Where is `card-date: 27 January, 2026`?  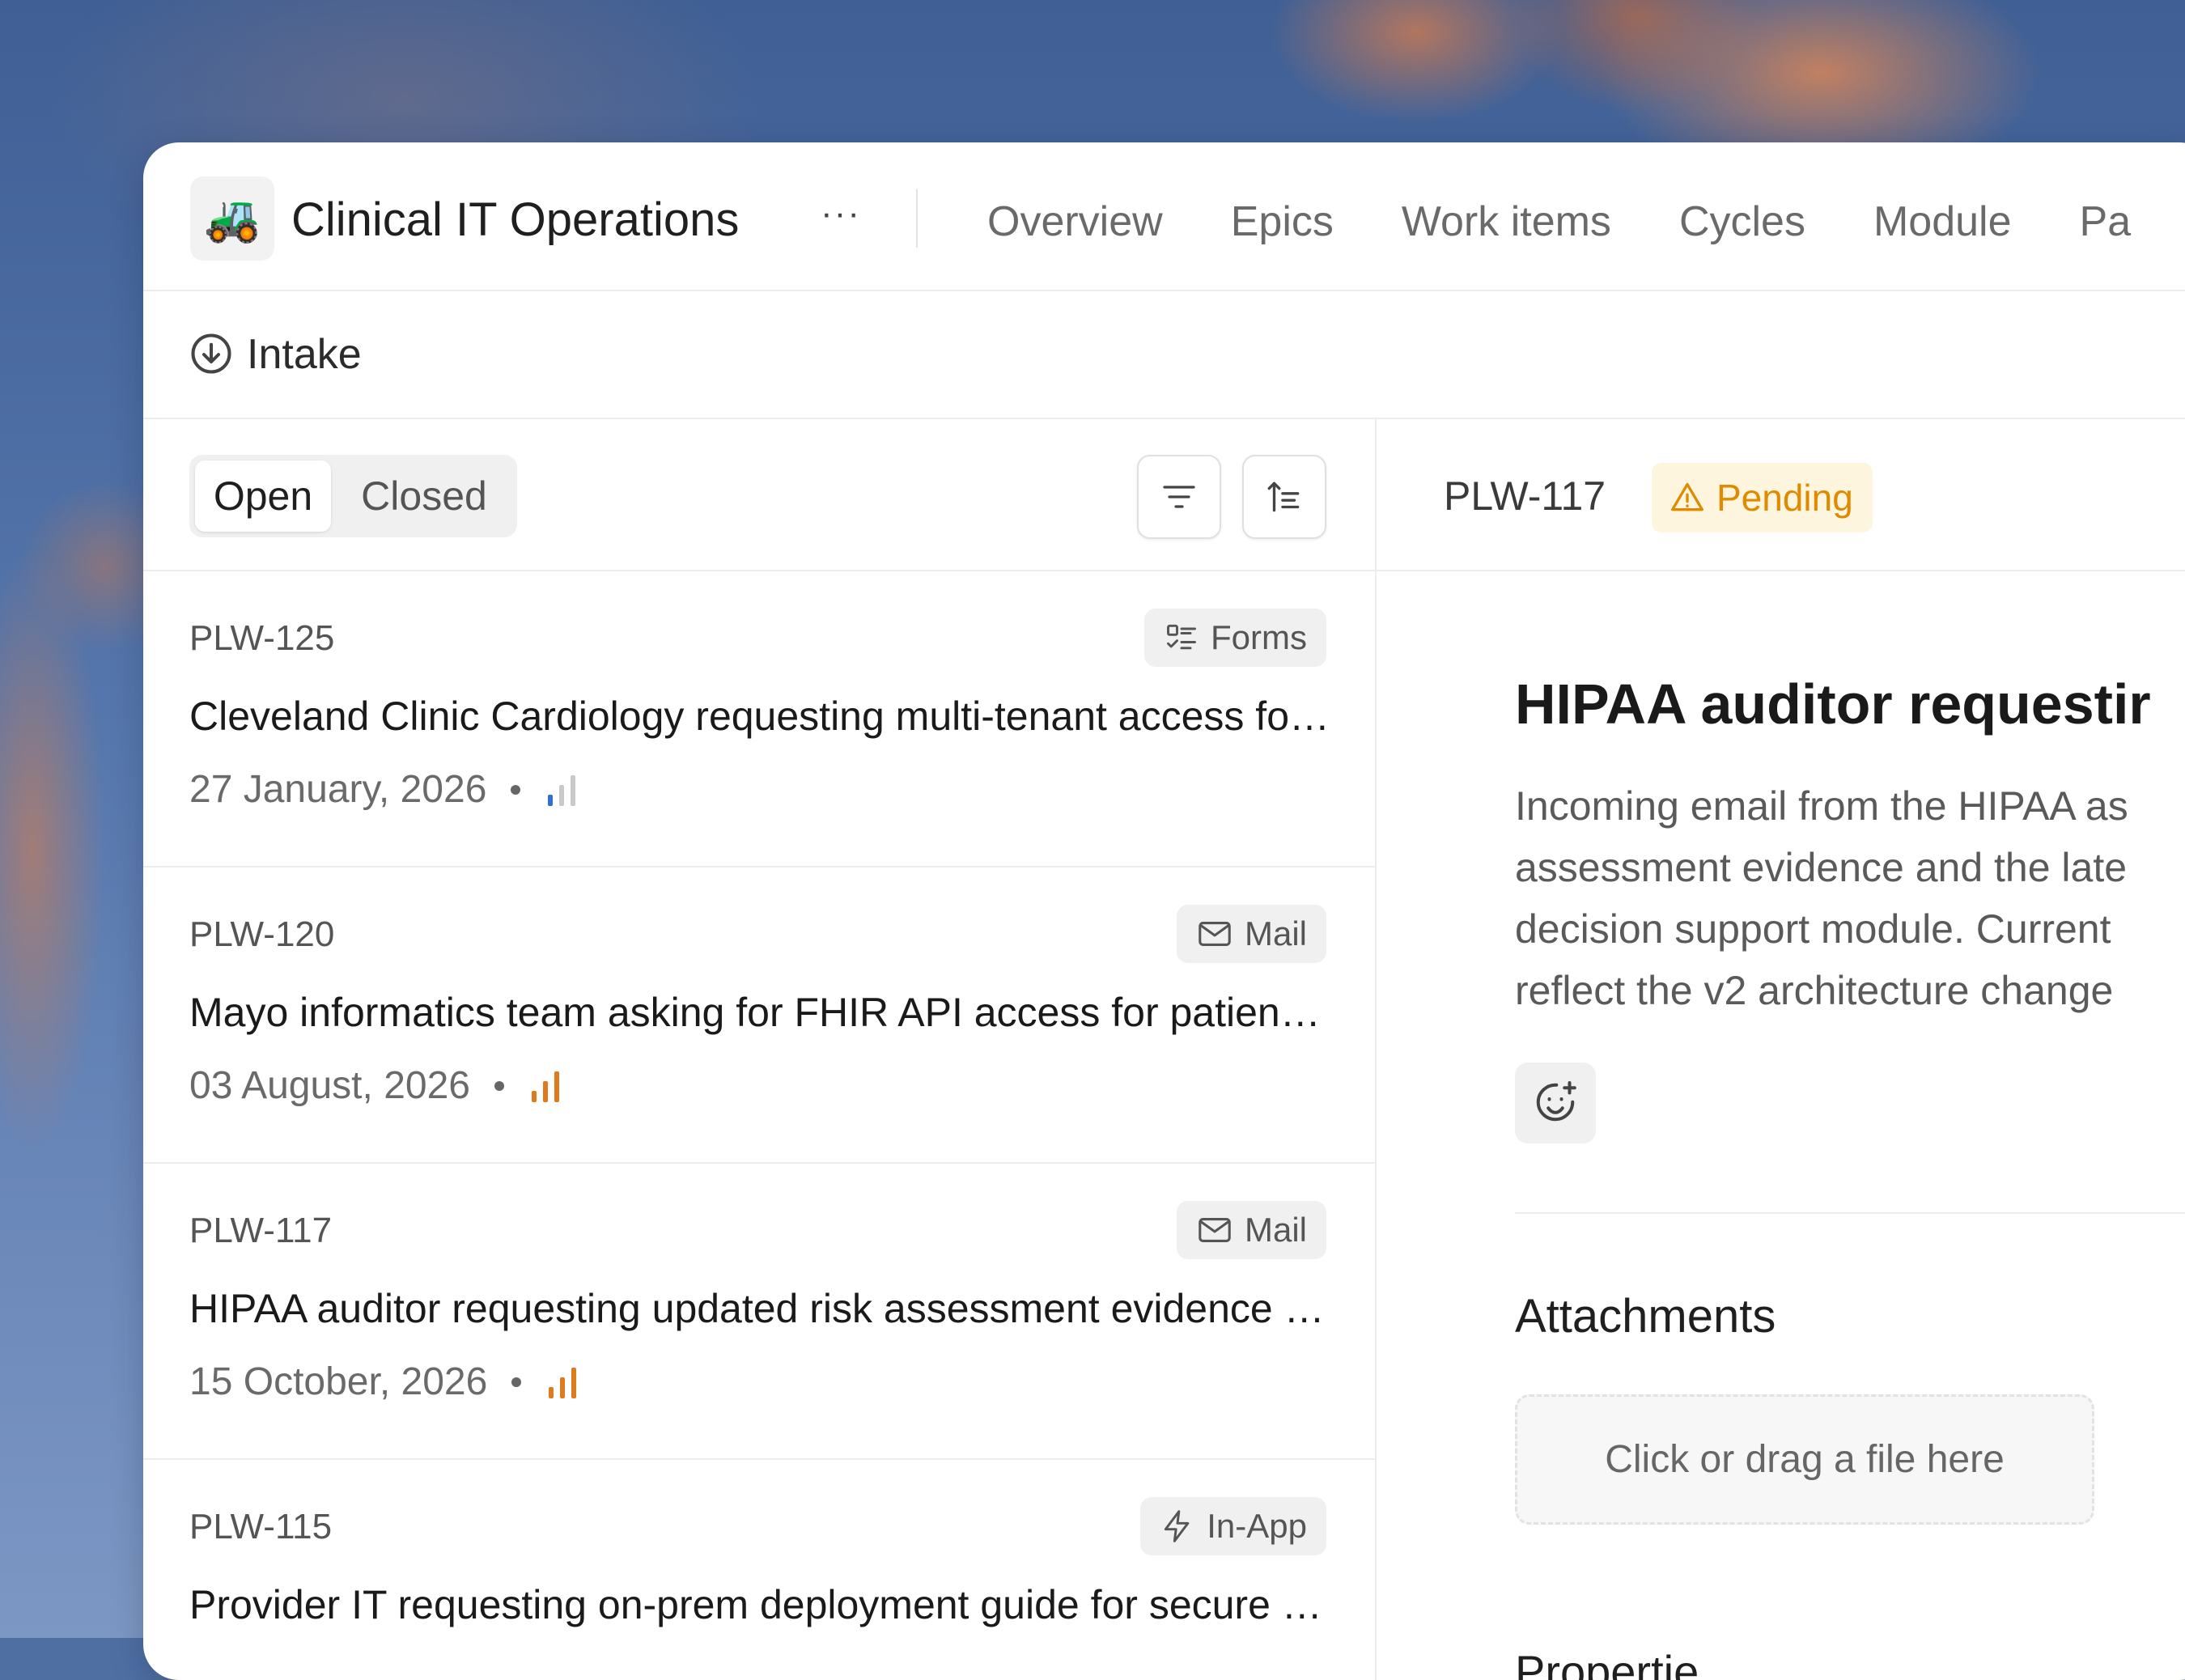
card-date: 27 January, 2026 is located at coordinates (338, 790).